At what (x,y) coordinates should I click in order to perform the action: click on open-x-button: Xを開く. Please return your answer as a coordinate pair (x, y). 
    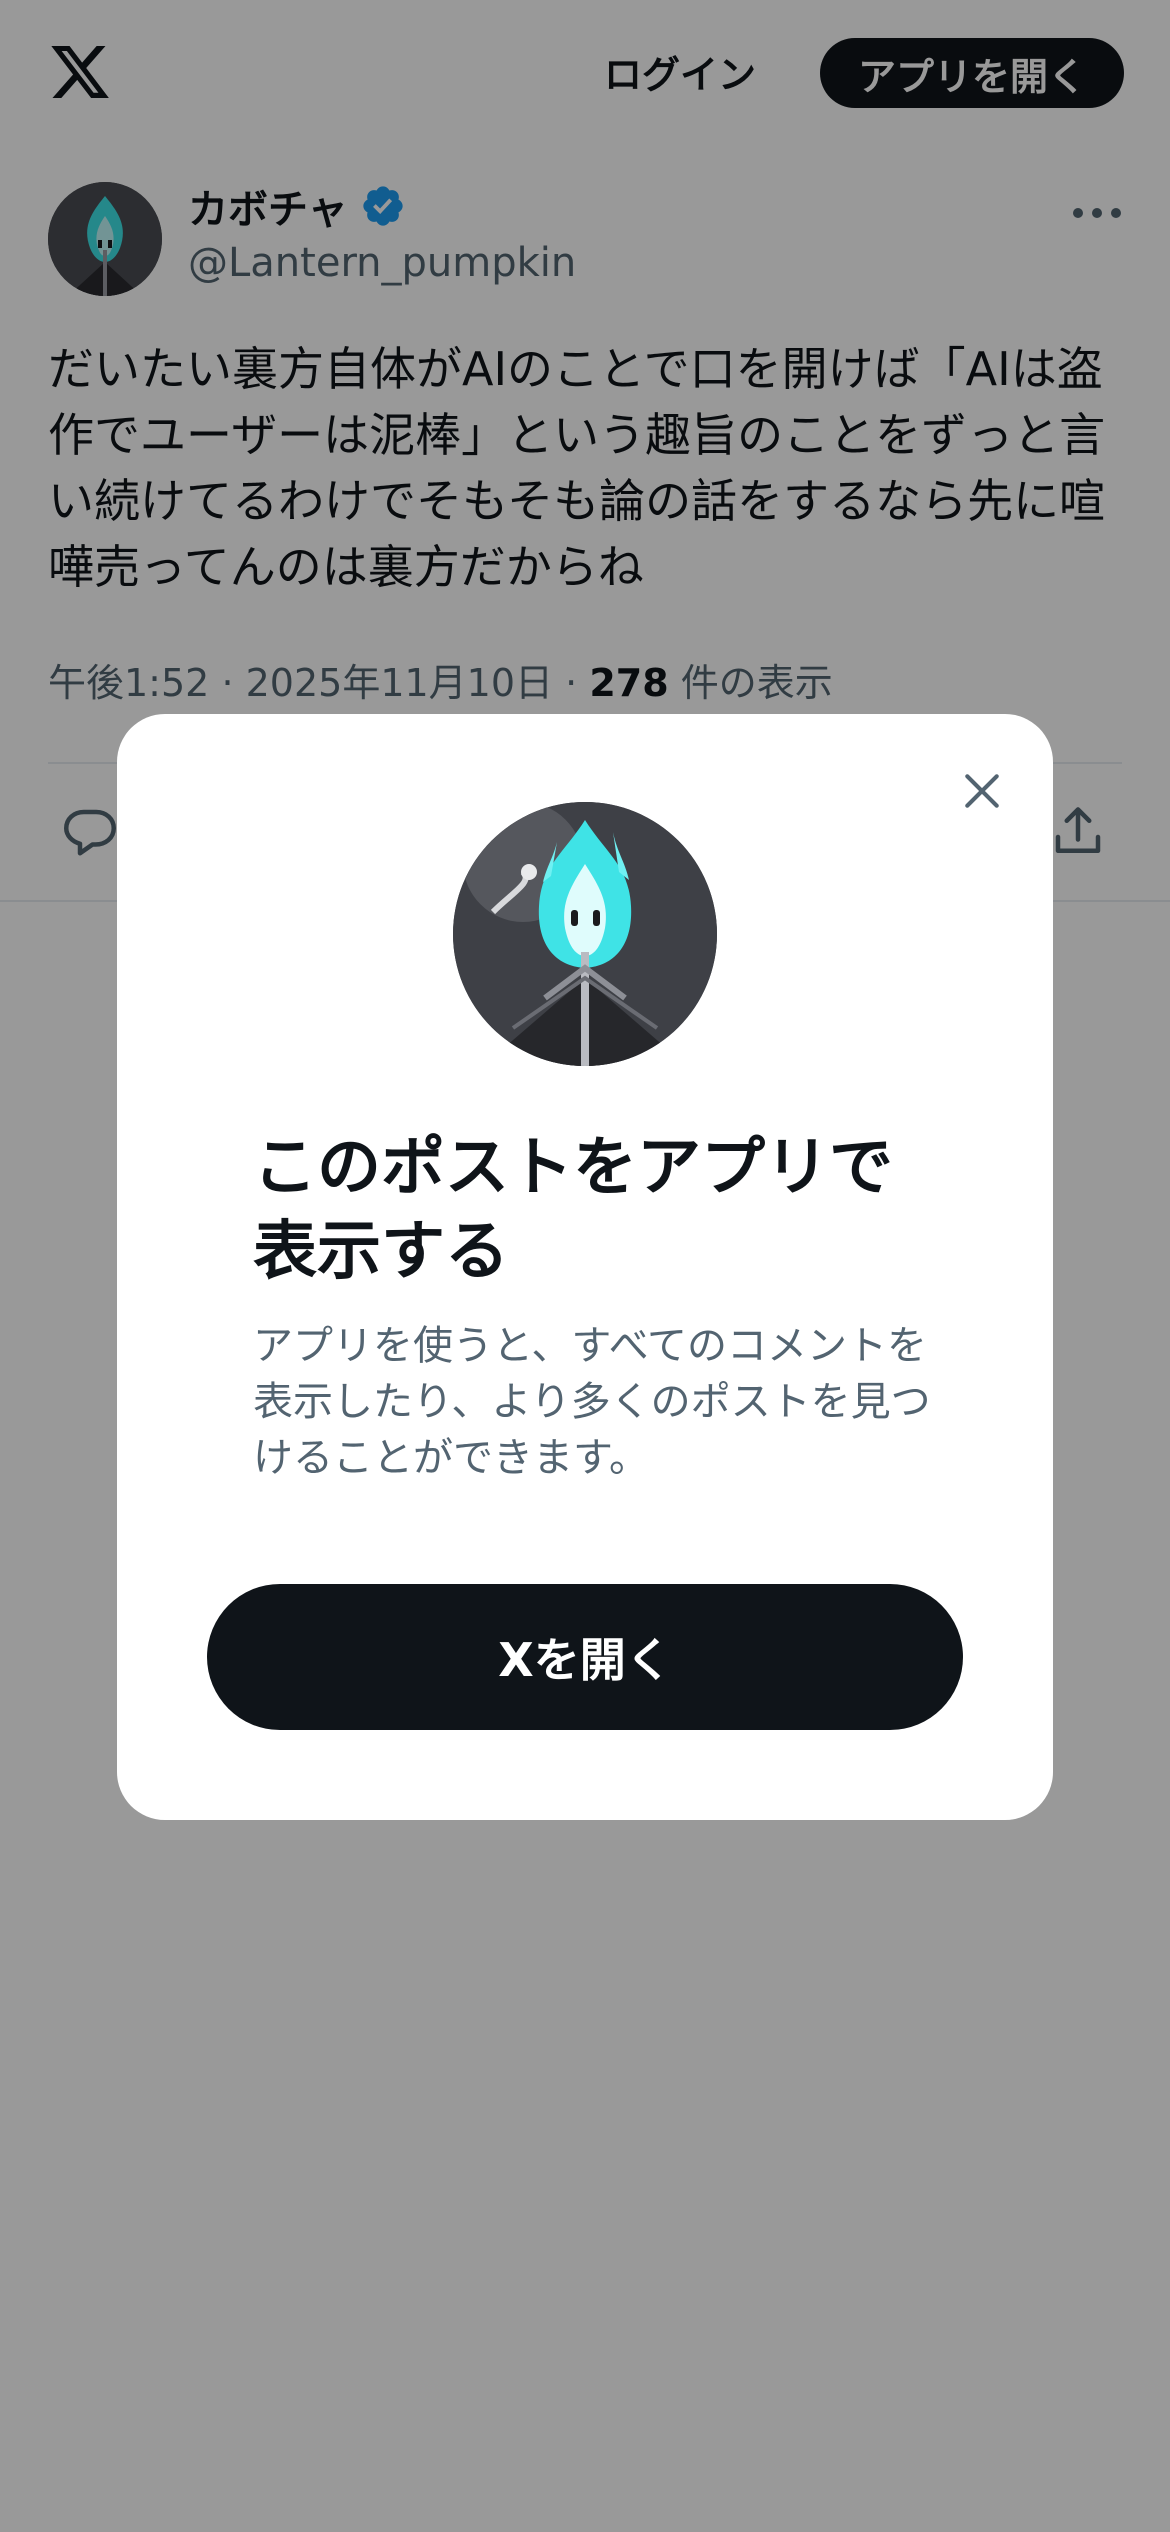
    Looking at the image, I should click on (585, 1657).